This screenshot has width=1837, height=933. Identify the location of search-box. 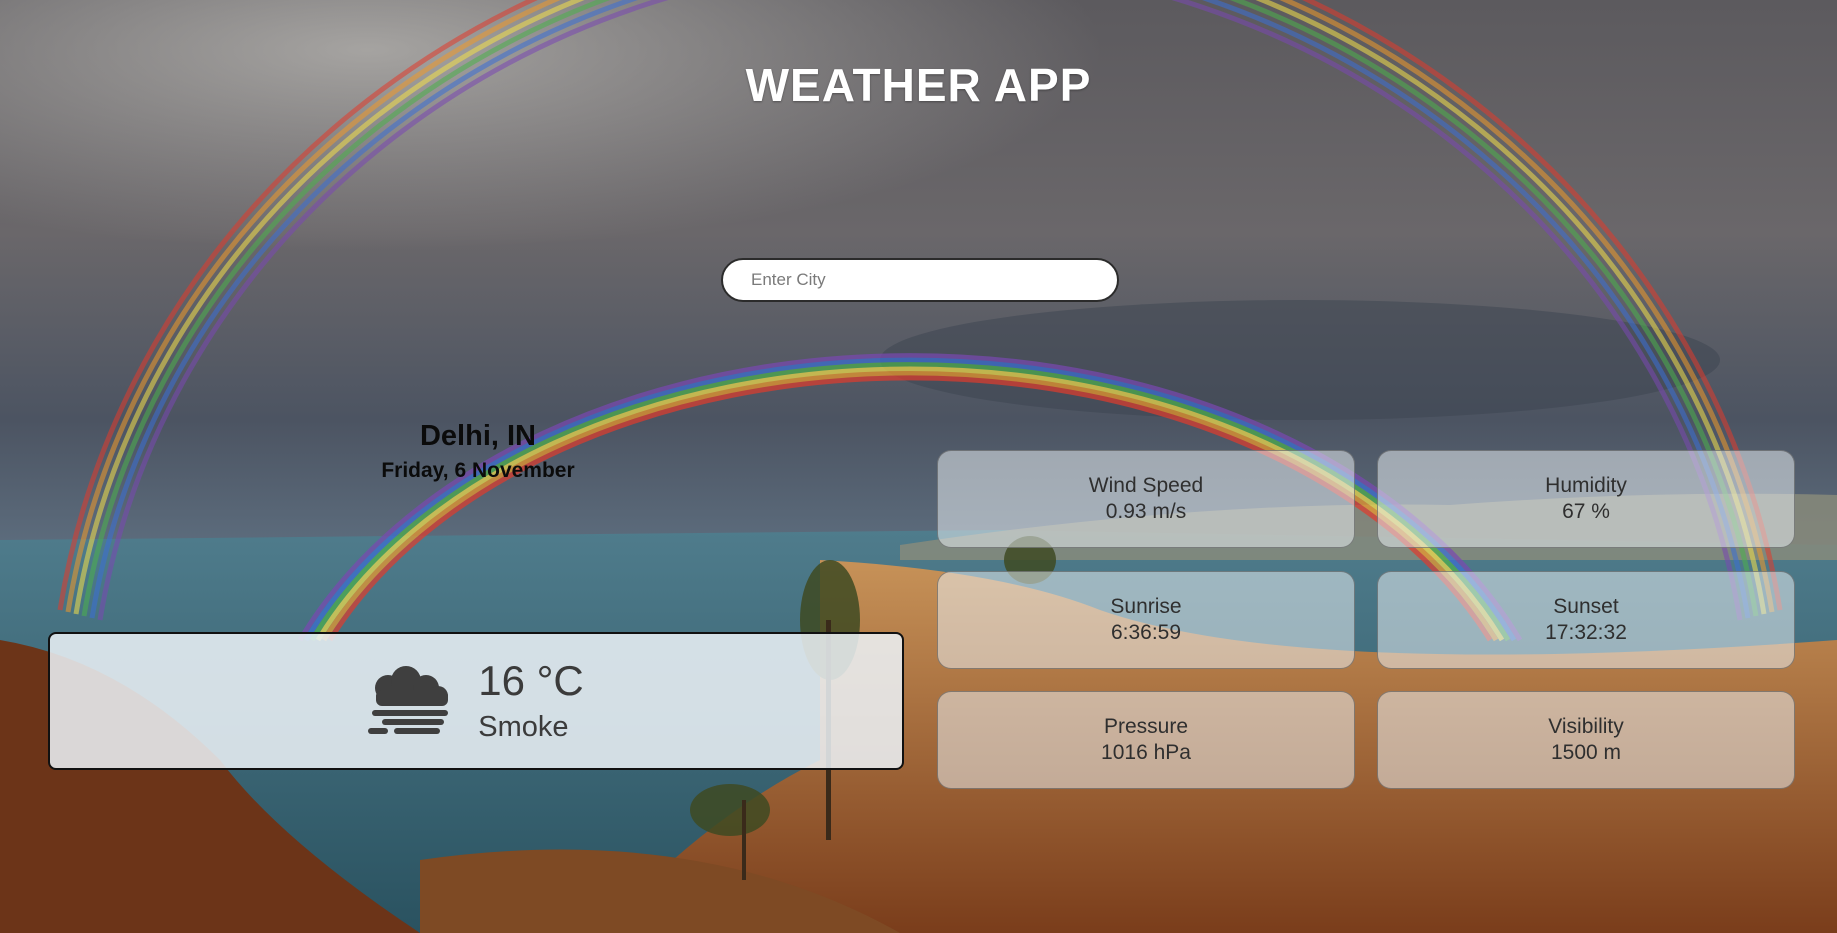
(920, 280).